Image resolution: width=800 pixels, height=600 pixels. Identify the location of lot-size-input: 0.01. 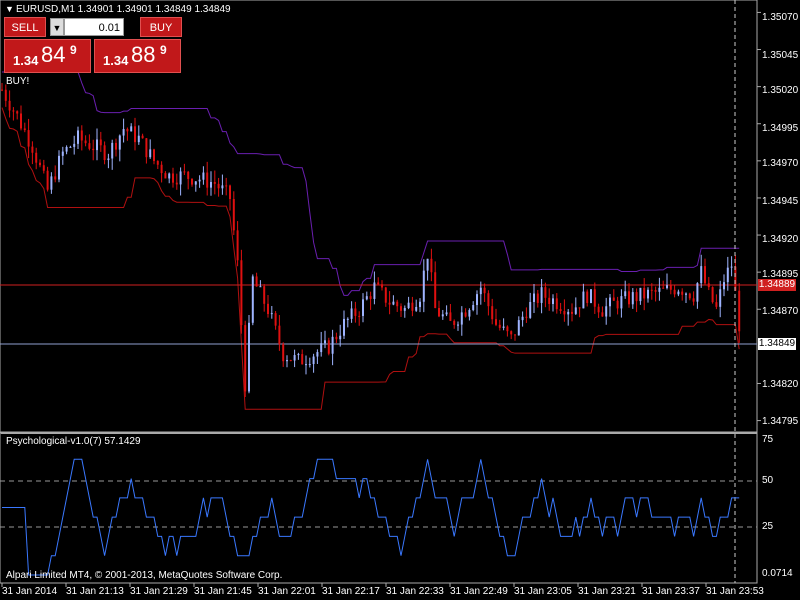
(94, 27).